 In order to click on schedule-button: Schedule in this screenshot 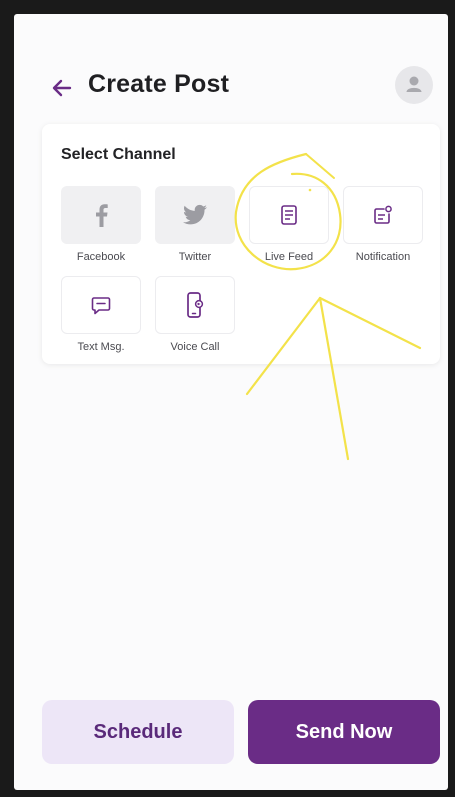, I will do `click(138, 732)`.